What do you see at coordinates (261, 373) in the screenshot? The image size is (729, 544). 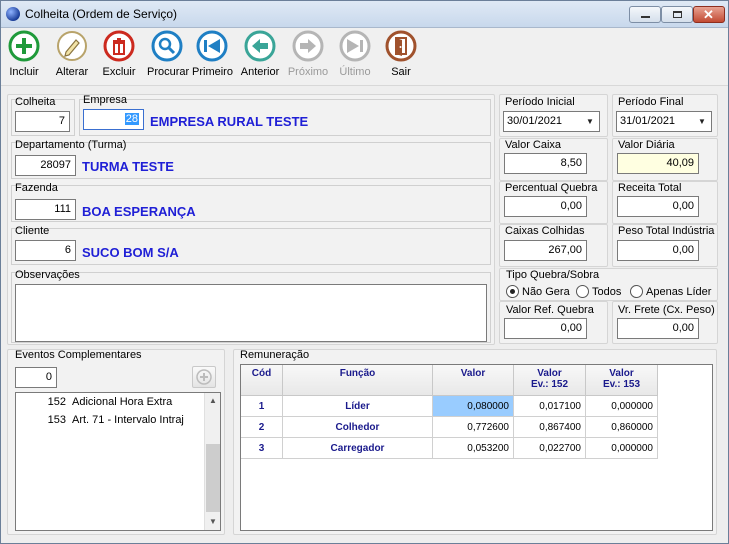 I see `column-header-label: Cód` at bounding box center [261, 373].